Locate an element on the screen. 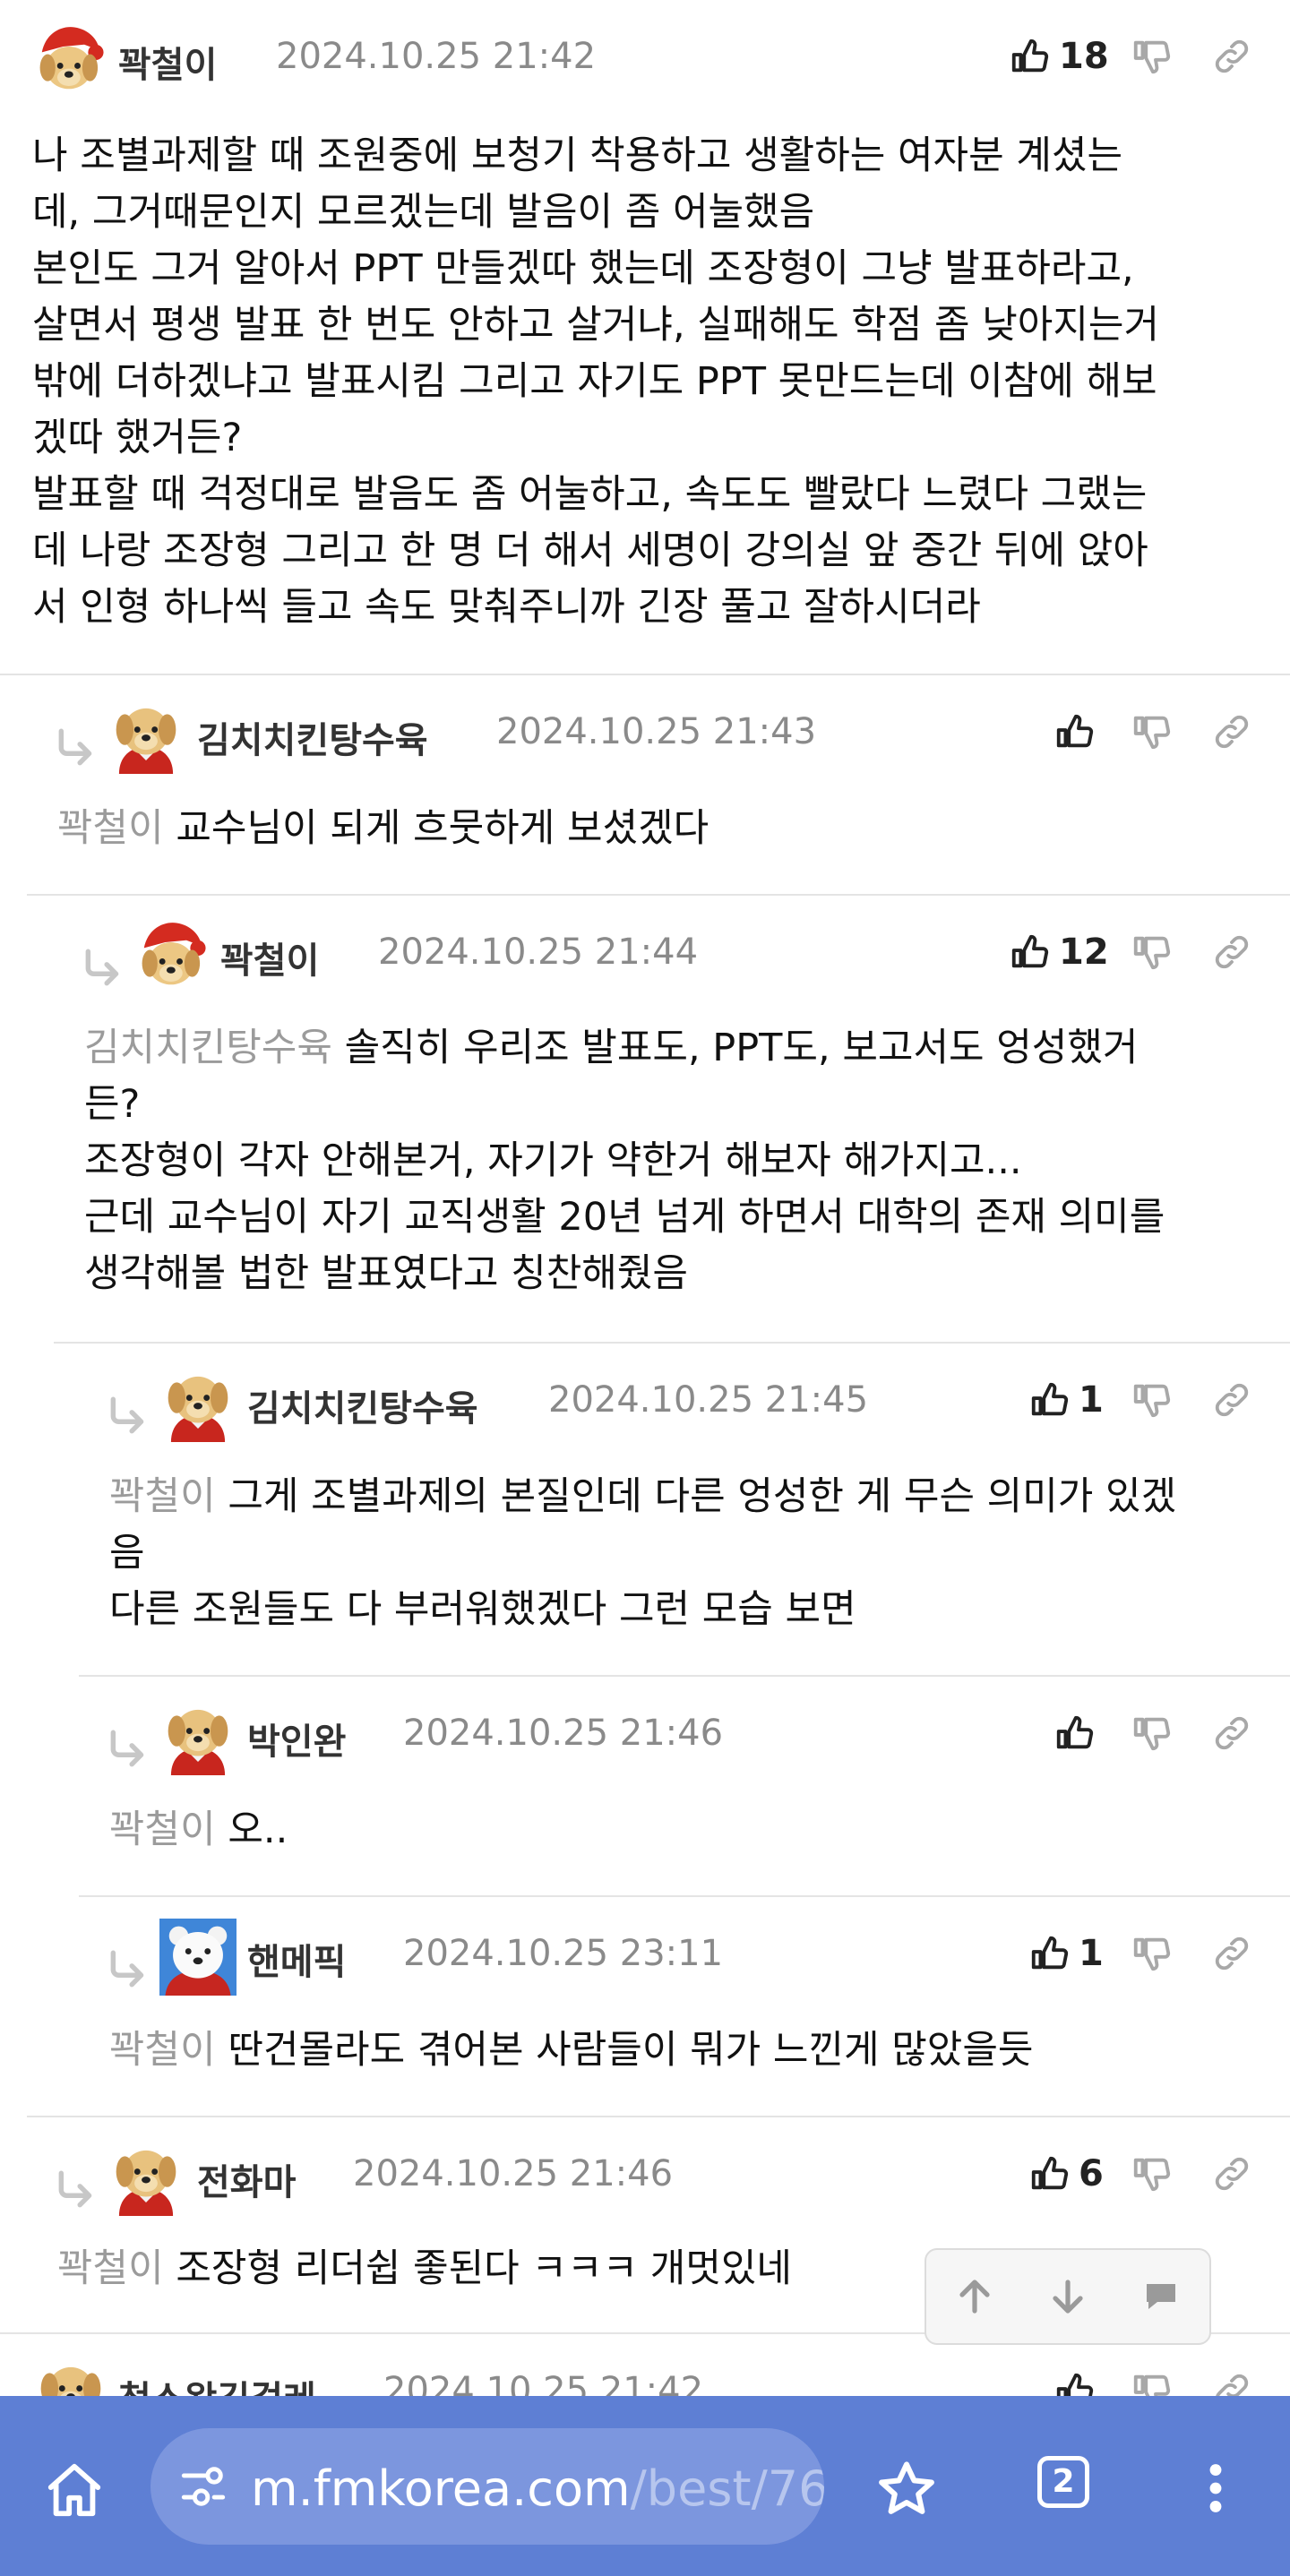 Image resolution: width=1290 pixels, height=2576 pixels. like-count: 18 is located at coordinates (1084, 56).